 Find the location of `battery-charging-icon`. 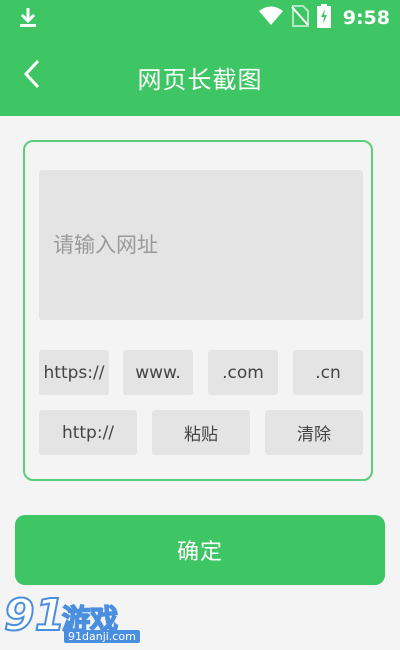

battery-charging-icon is located at coordinates (323, 18).